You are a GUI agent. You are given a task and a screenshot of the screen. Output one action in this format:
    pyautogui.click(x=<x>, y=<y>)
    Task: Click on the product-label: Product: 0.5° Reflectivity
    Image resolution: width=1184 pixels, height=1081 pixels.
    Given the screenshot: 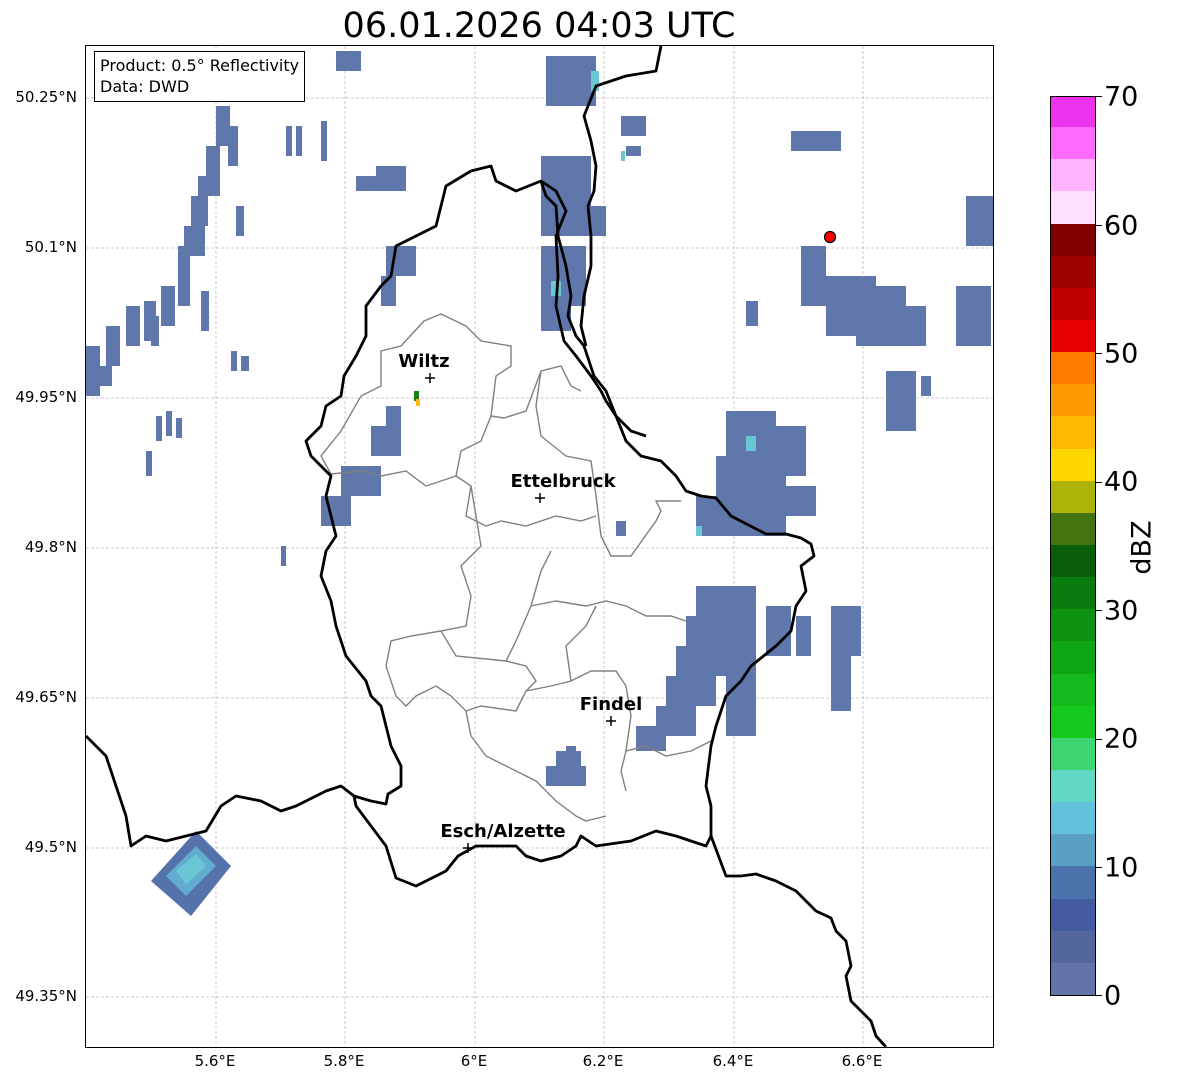 What is the action you would take?
    pyautogui.click(x=200, y=65)
    